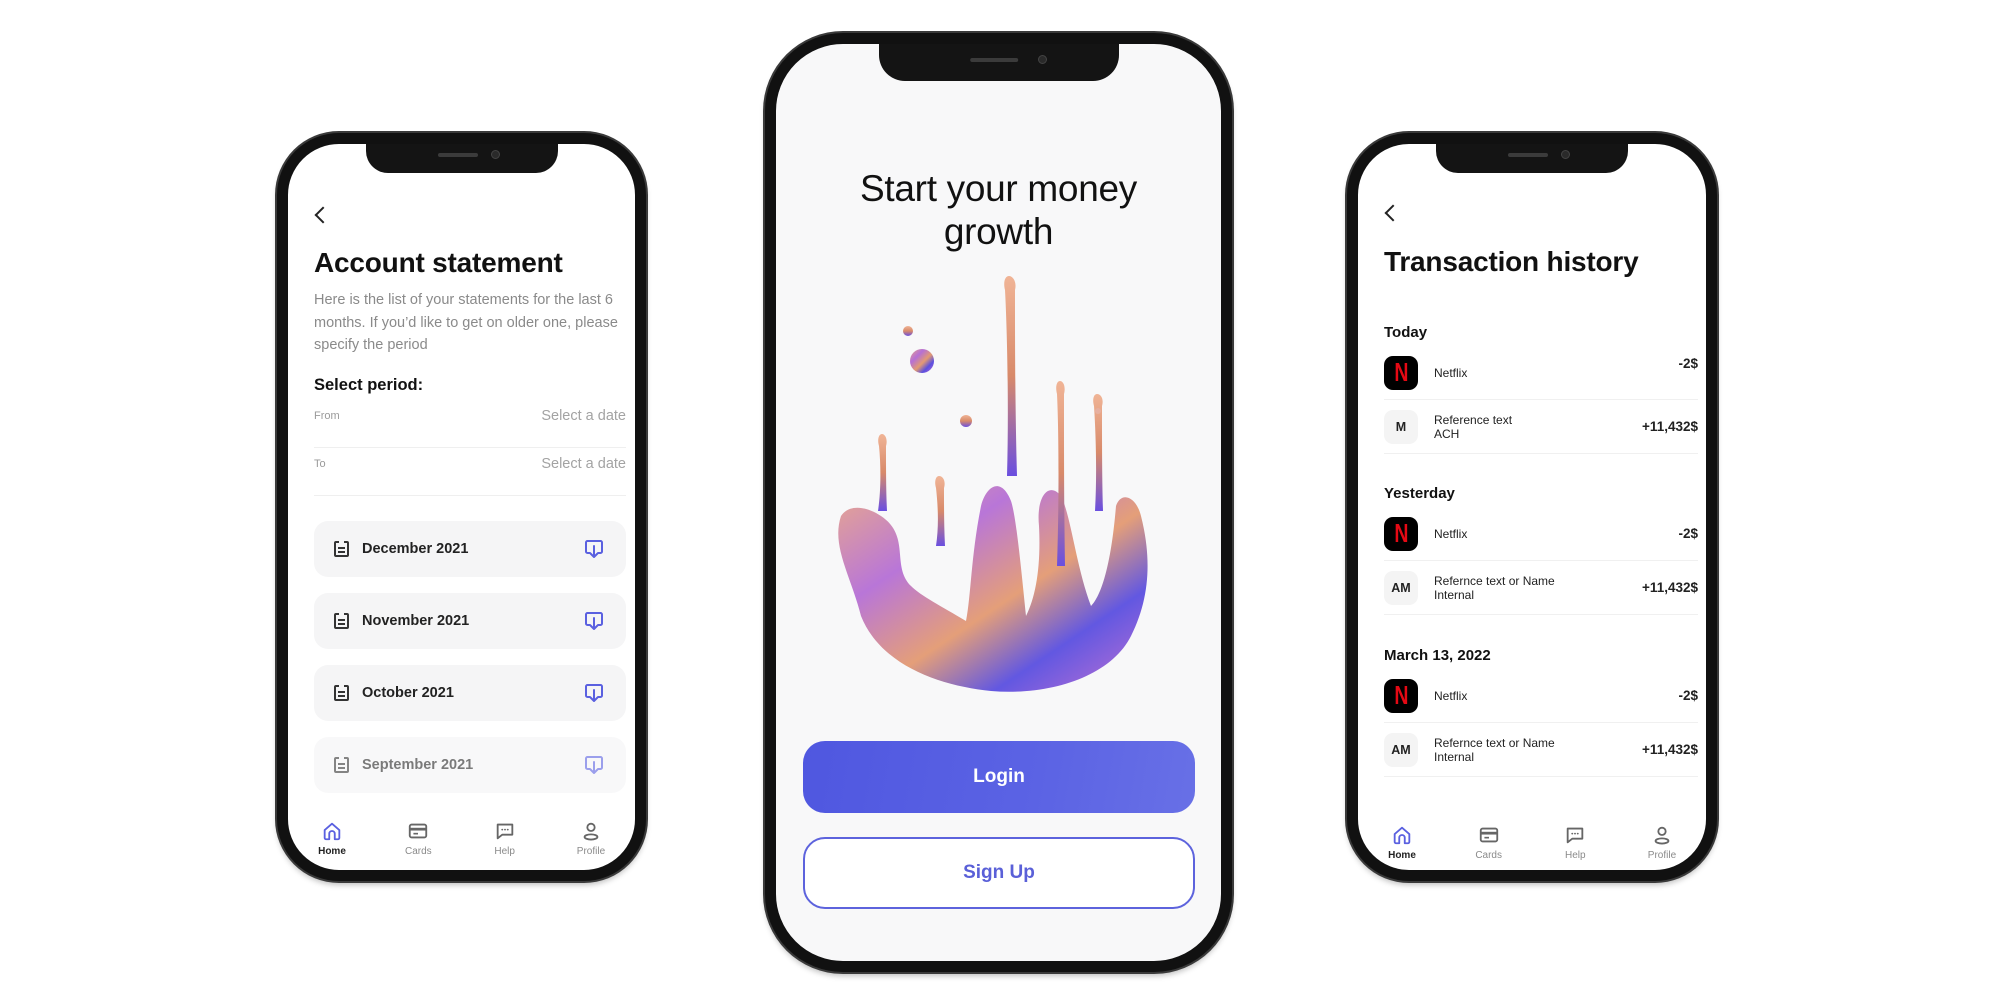  I want to click on statement-label: October 2021, so click(408, 693).